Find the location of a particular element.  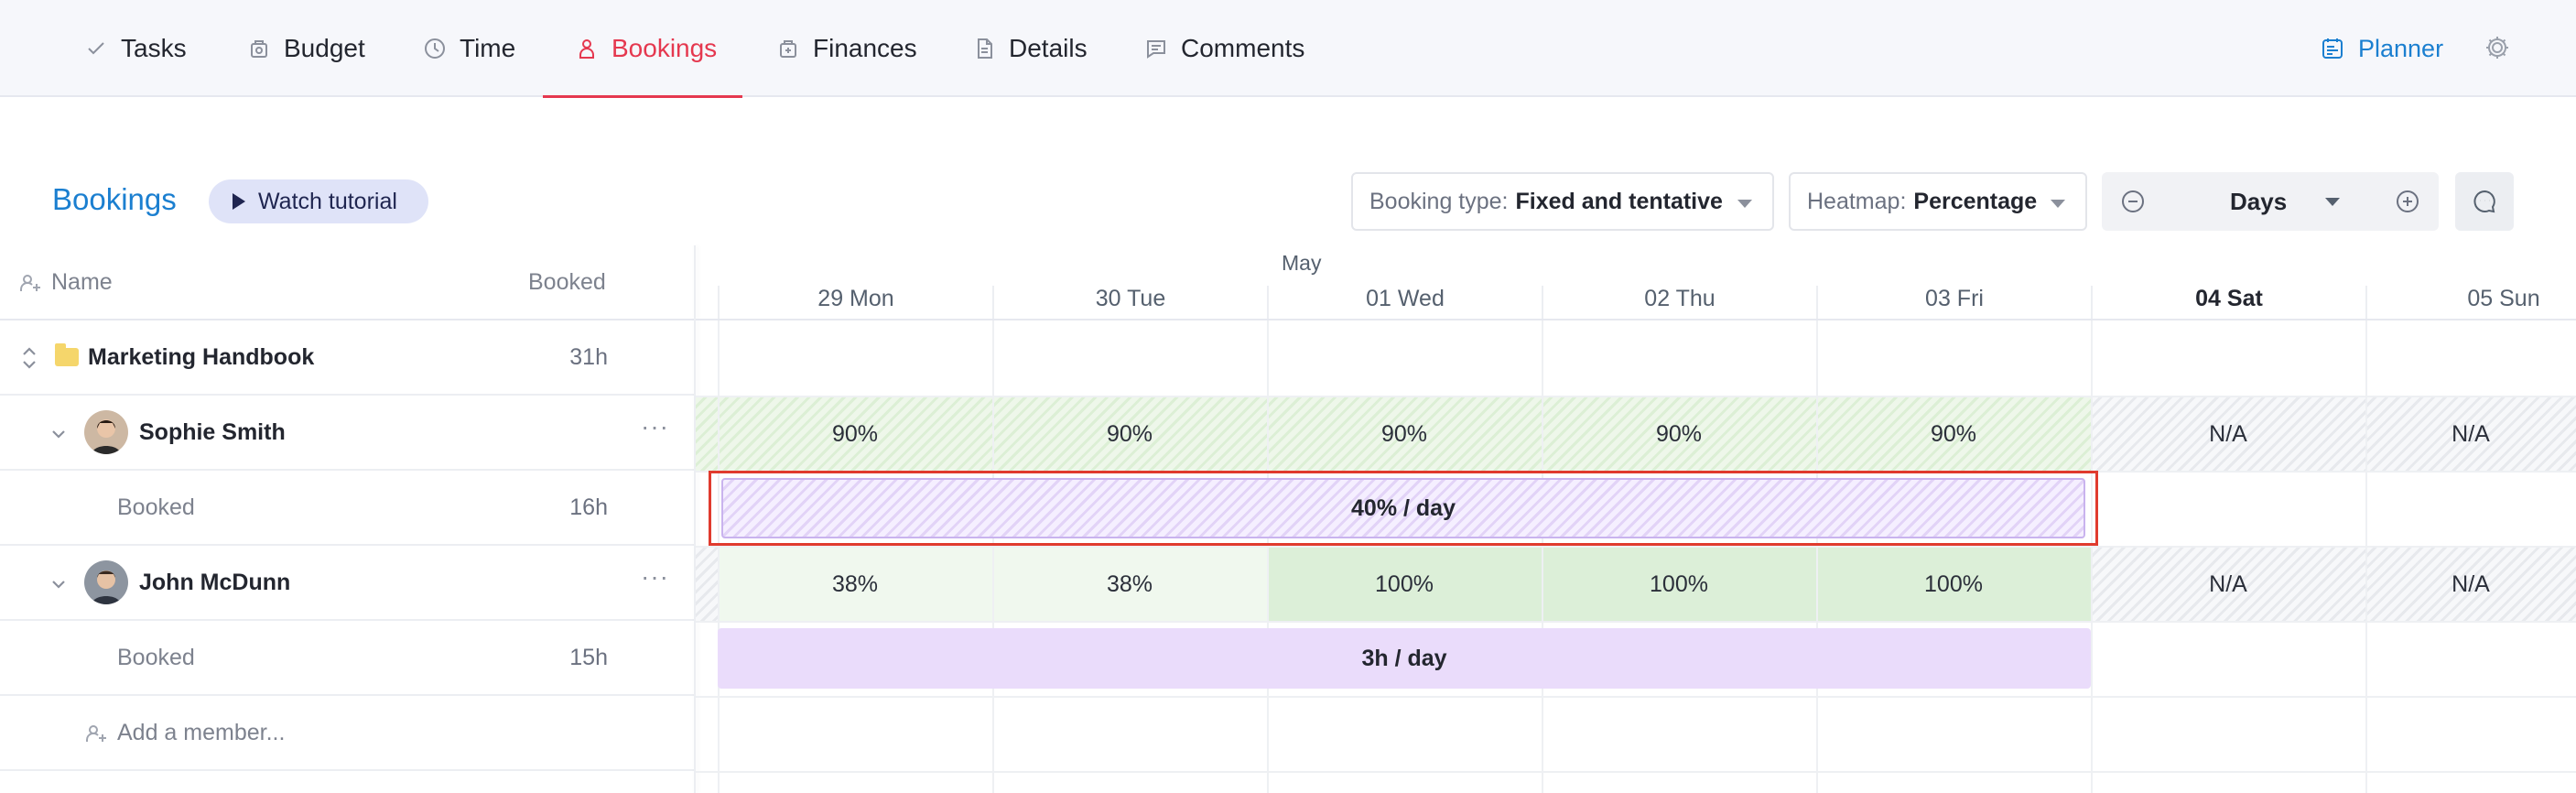

tab-label: Tasks is located at coordinates (154, 48).